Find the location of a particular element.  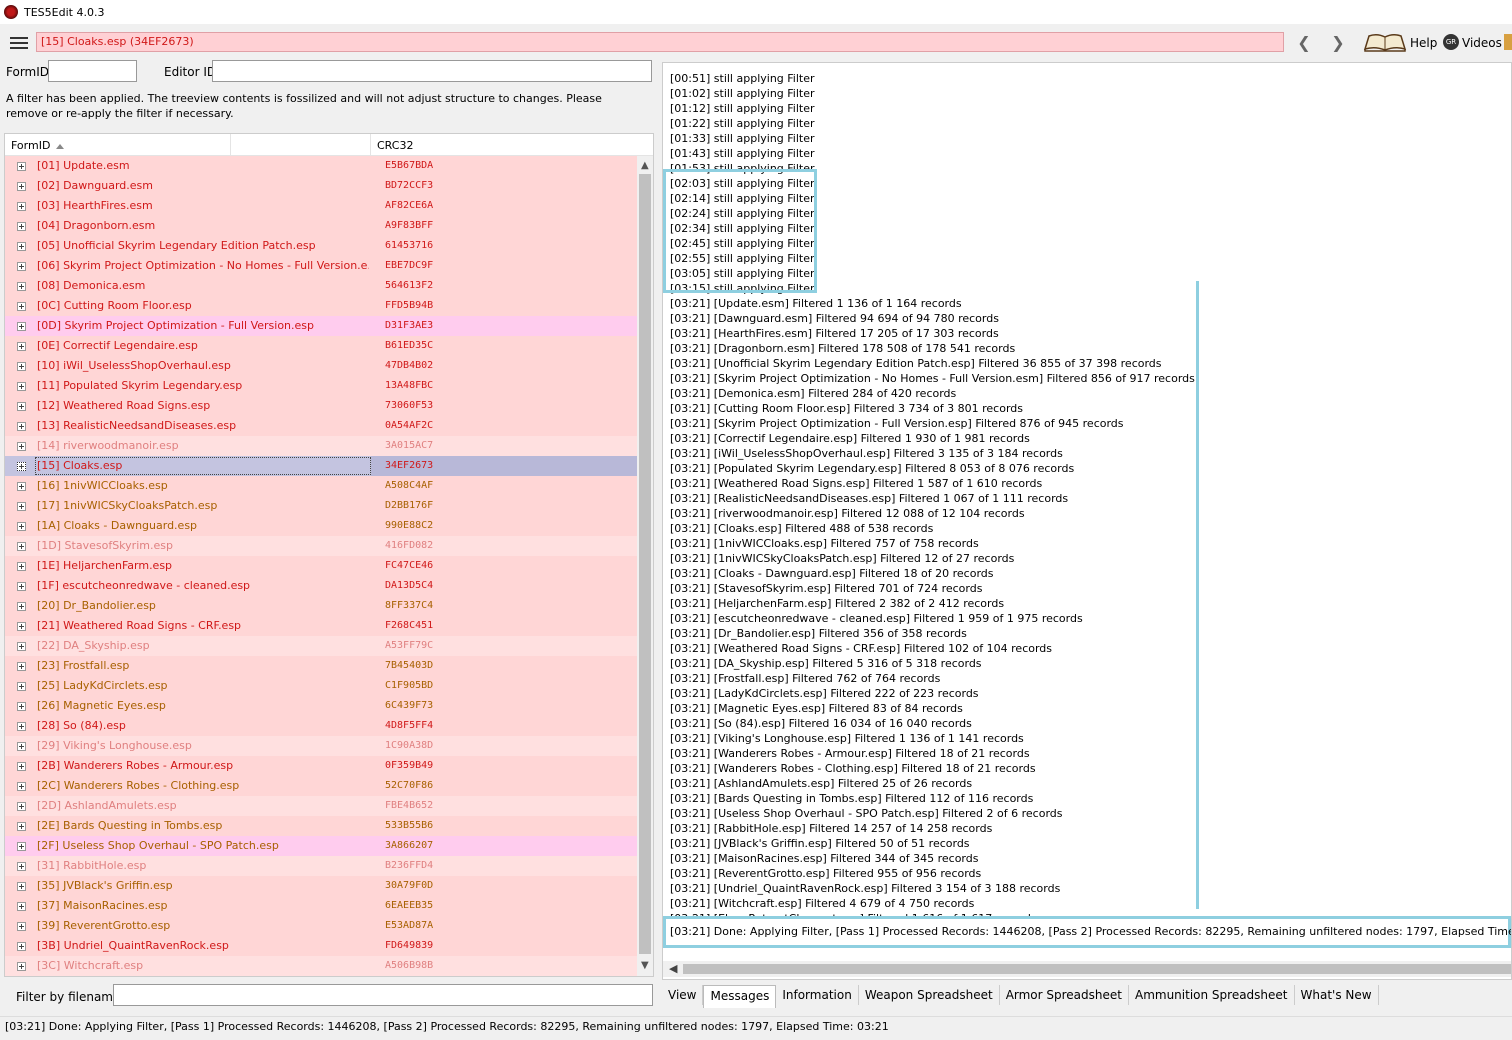

hamburger-menu-icon is located at coordinates (19, 43).